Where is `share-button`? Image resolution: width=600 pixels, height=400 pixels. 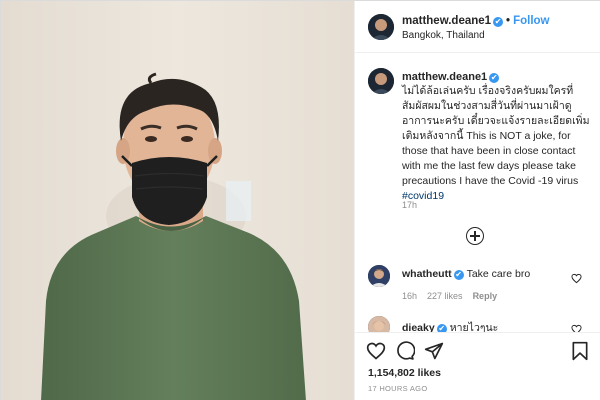 share-button is located at coordinates (434, 351).